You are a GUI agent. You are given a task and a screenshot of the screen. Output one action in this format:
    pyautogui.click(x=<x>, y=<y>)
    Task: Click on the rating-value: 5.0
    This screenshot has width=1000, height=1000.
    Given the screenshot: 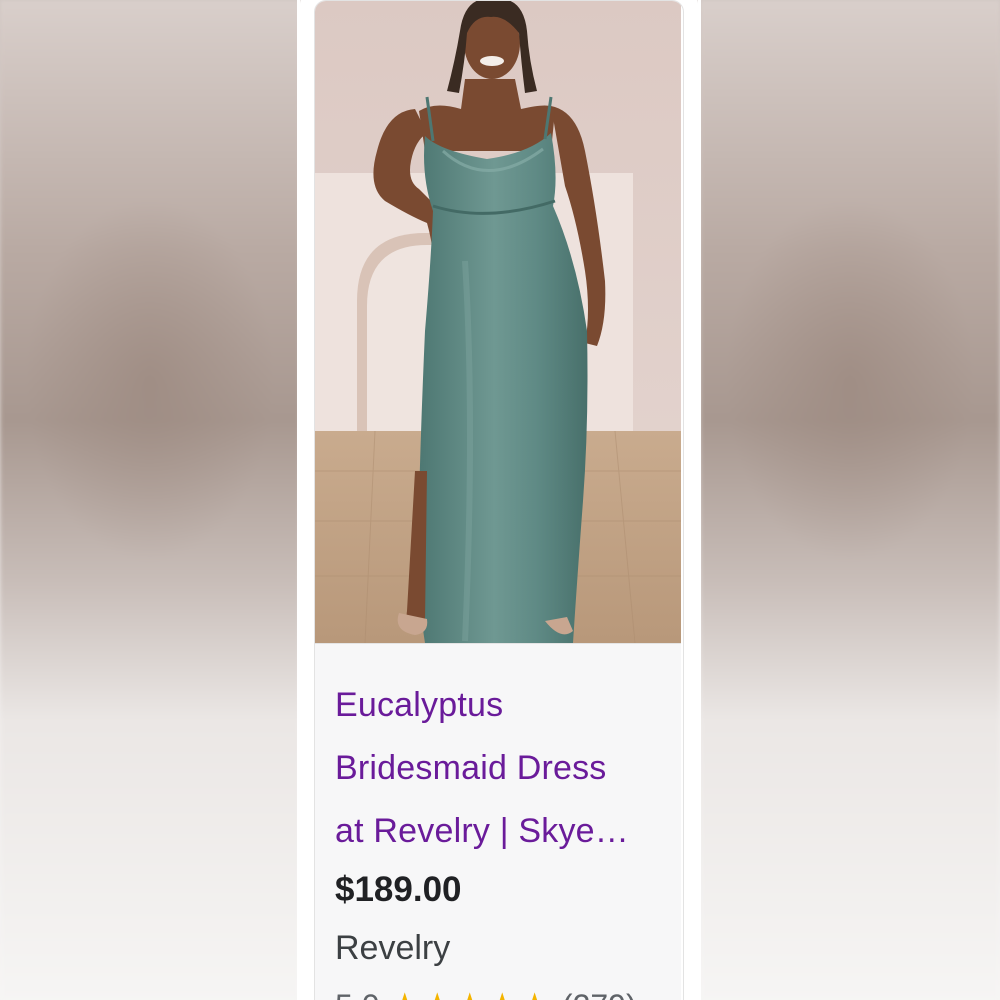 What is the action you would take?
    pyautogui.click(x=357, y=994)
    